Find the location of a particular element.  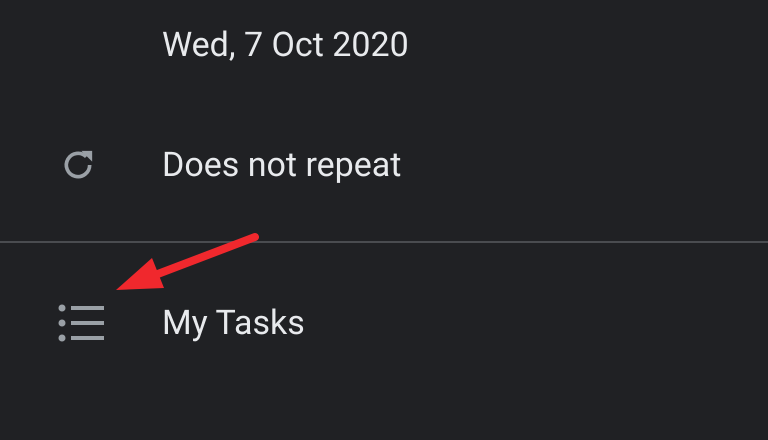

date-text: Wed, 7 Oct 2020 is located at coordinates (285, 45).